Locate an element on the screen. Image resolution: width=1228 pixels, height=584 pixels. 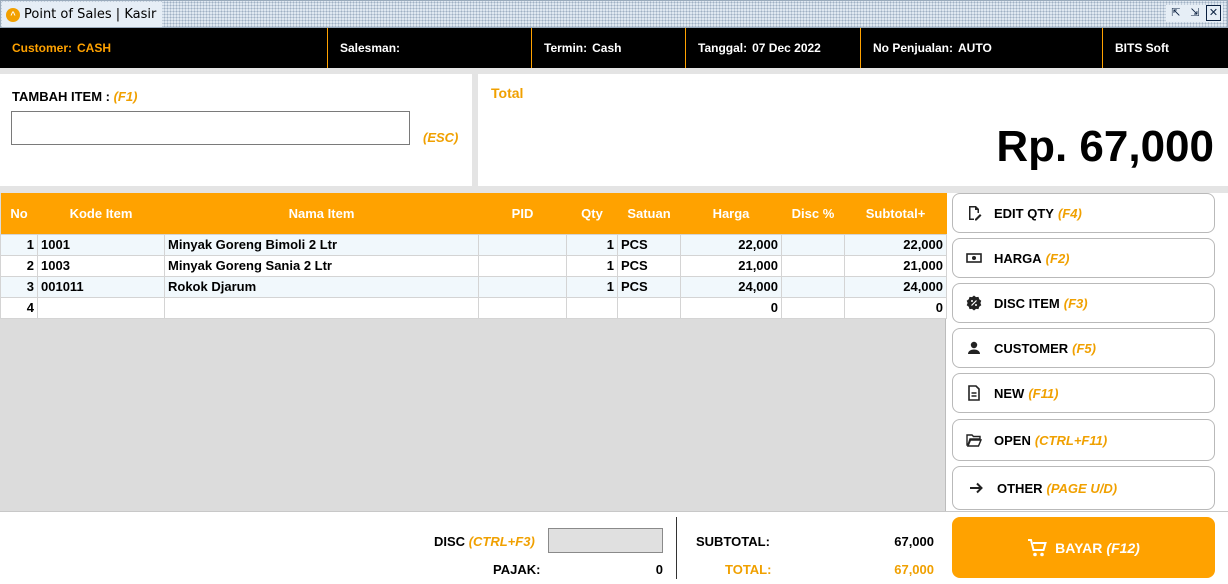
divider is located at coordinates (614, 189).